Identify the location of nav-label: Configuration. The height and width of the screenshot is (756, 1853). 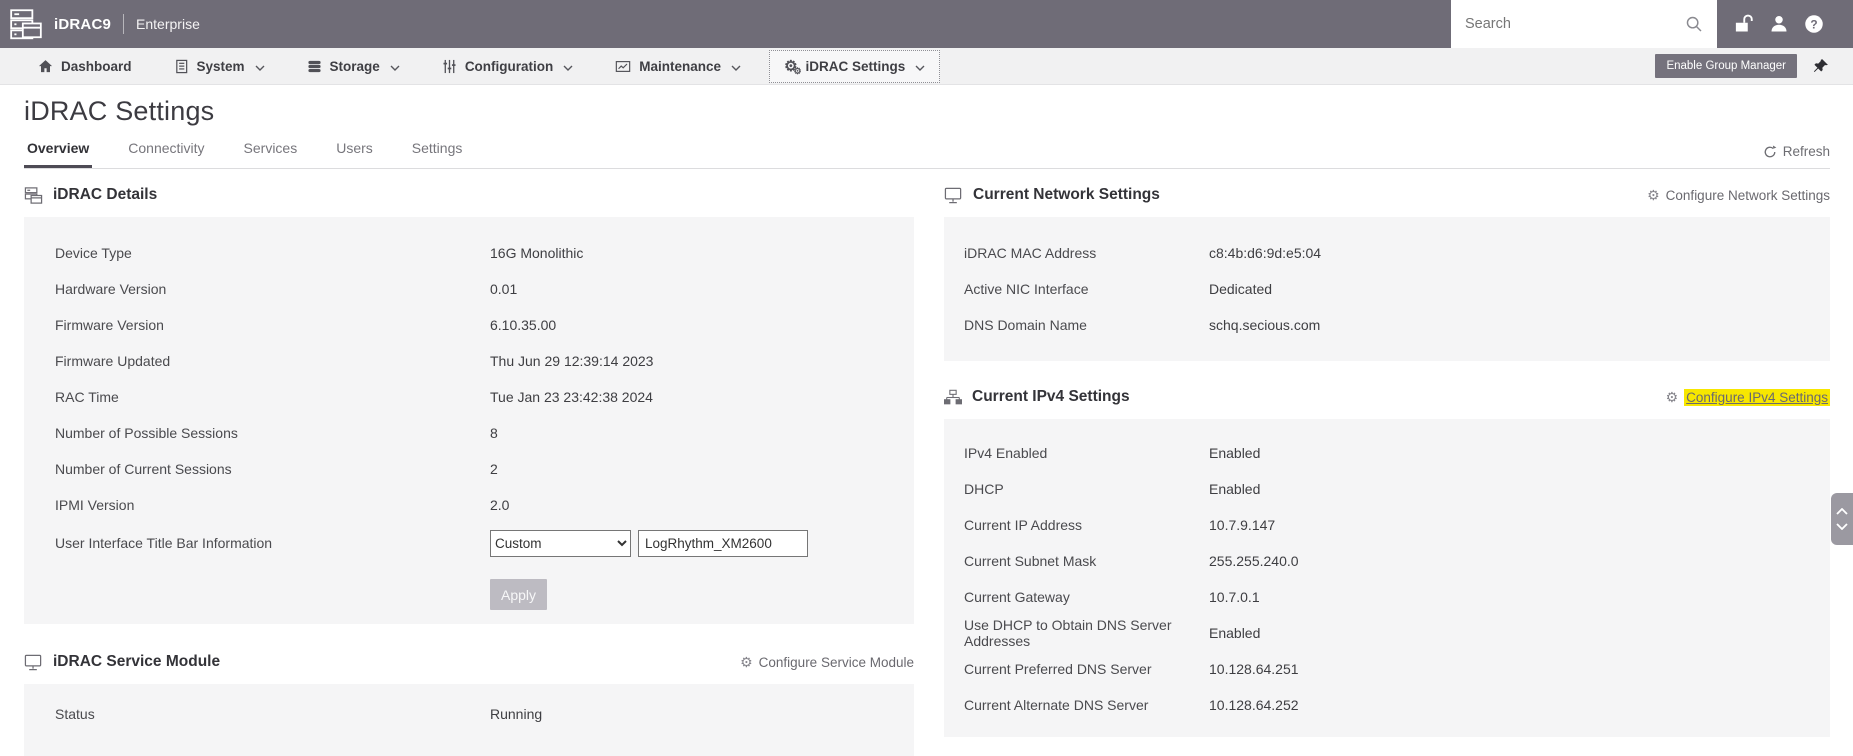
(509, 66).